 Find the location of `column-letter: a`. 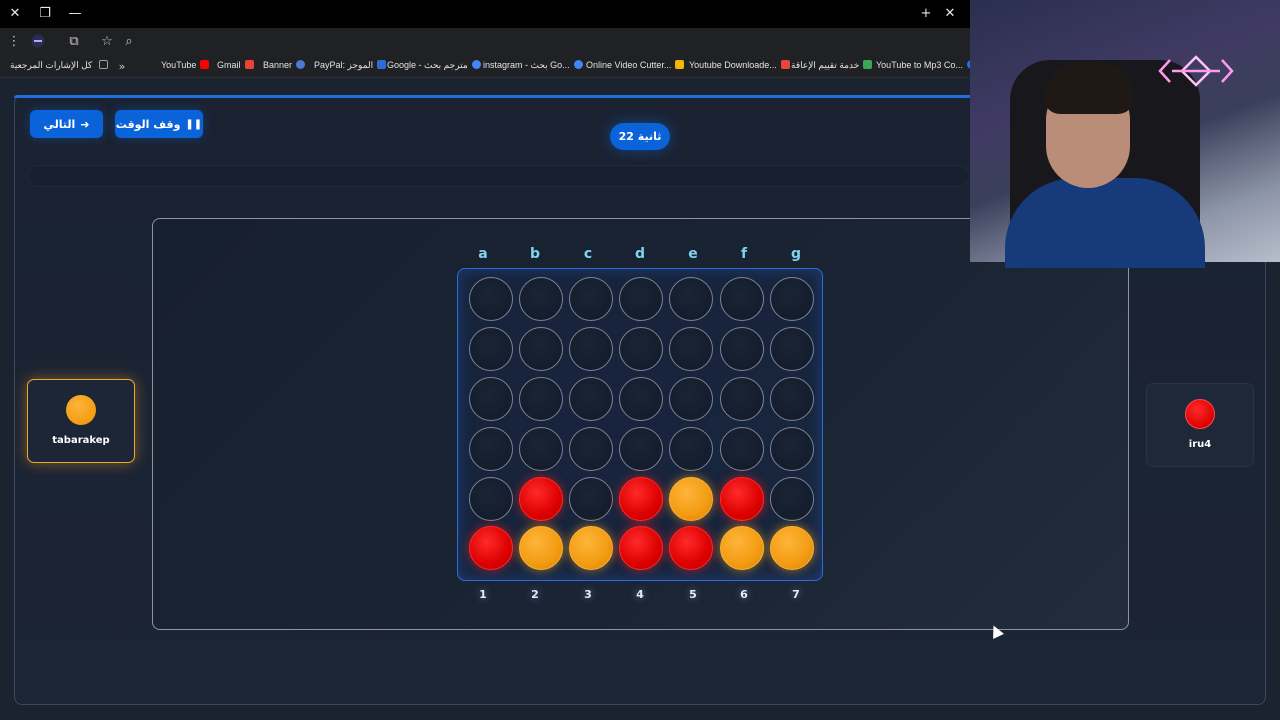

column-letter: a is located at coordinates (483, 254).